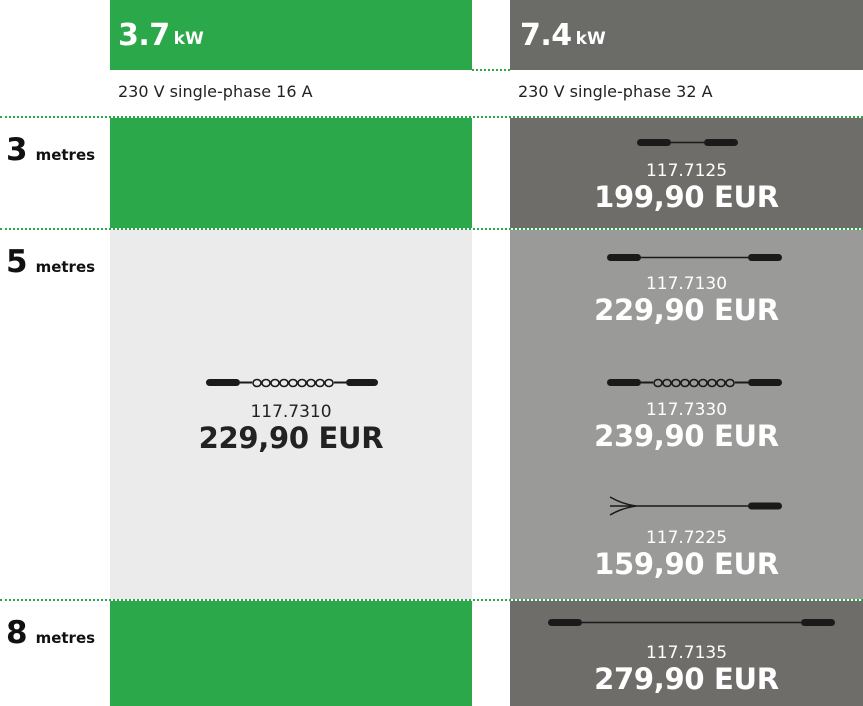 This screenshot has height=706, width=863. I want to click on product-117-7130: 117.7130 229,90 EUR, so click(686, 289).